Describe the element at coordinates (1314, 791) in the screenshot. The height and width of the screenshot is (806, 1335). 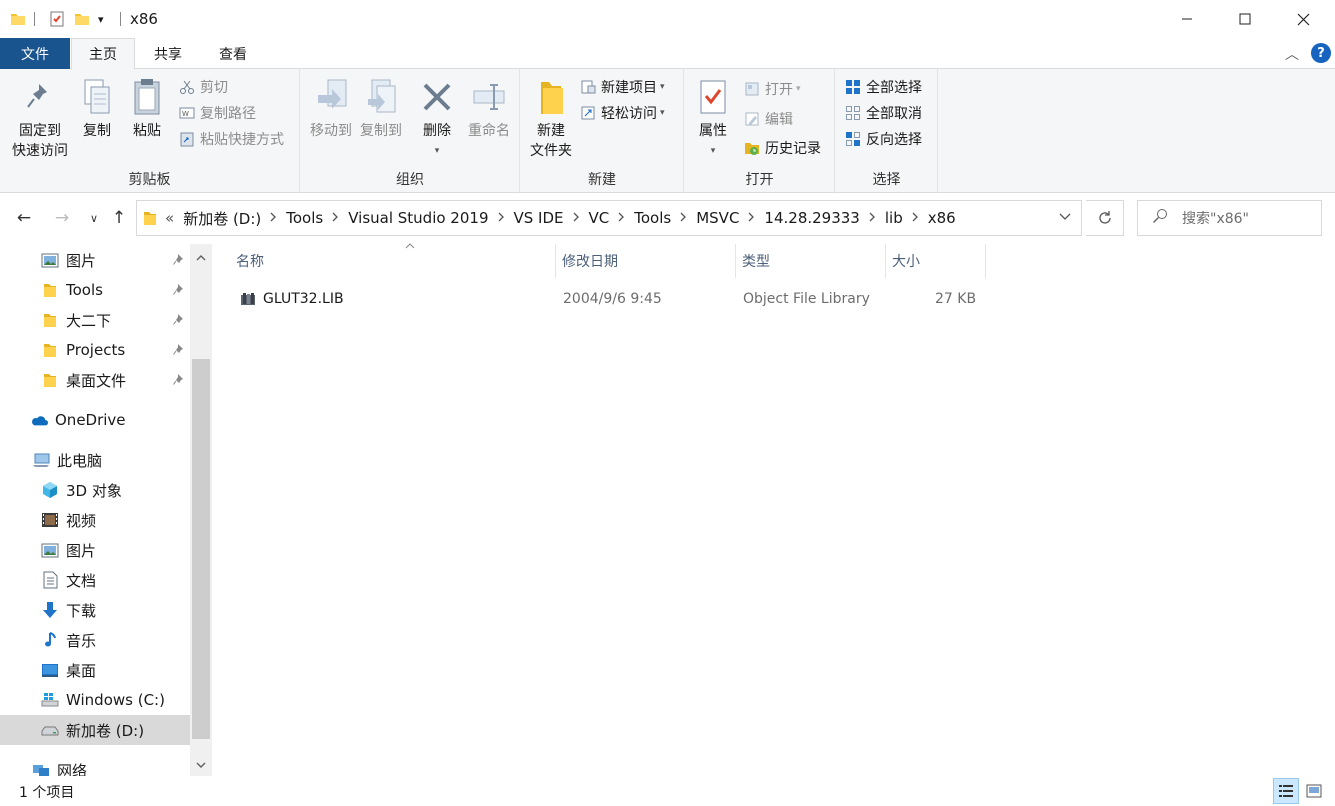
I see `large-icons-view-icon` at that location.